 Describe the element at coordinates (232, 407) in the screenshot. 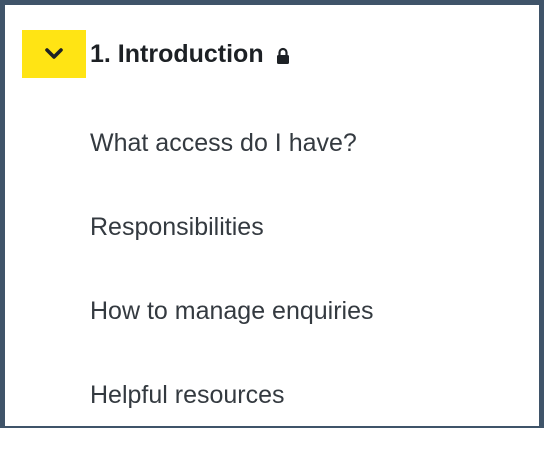

I see `activity-link-resources: Helpful resources` at that location.